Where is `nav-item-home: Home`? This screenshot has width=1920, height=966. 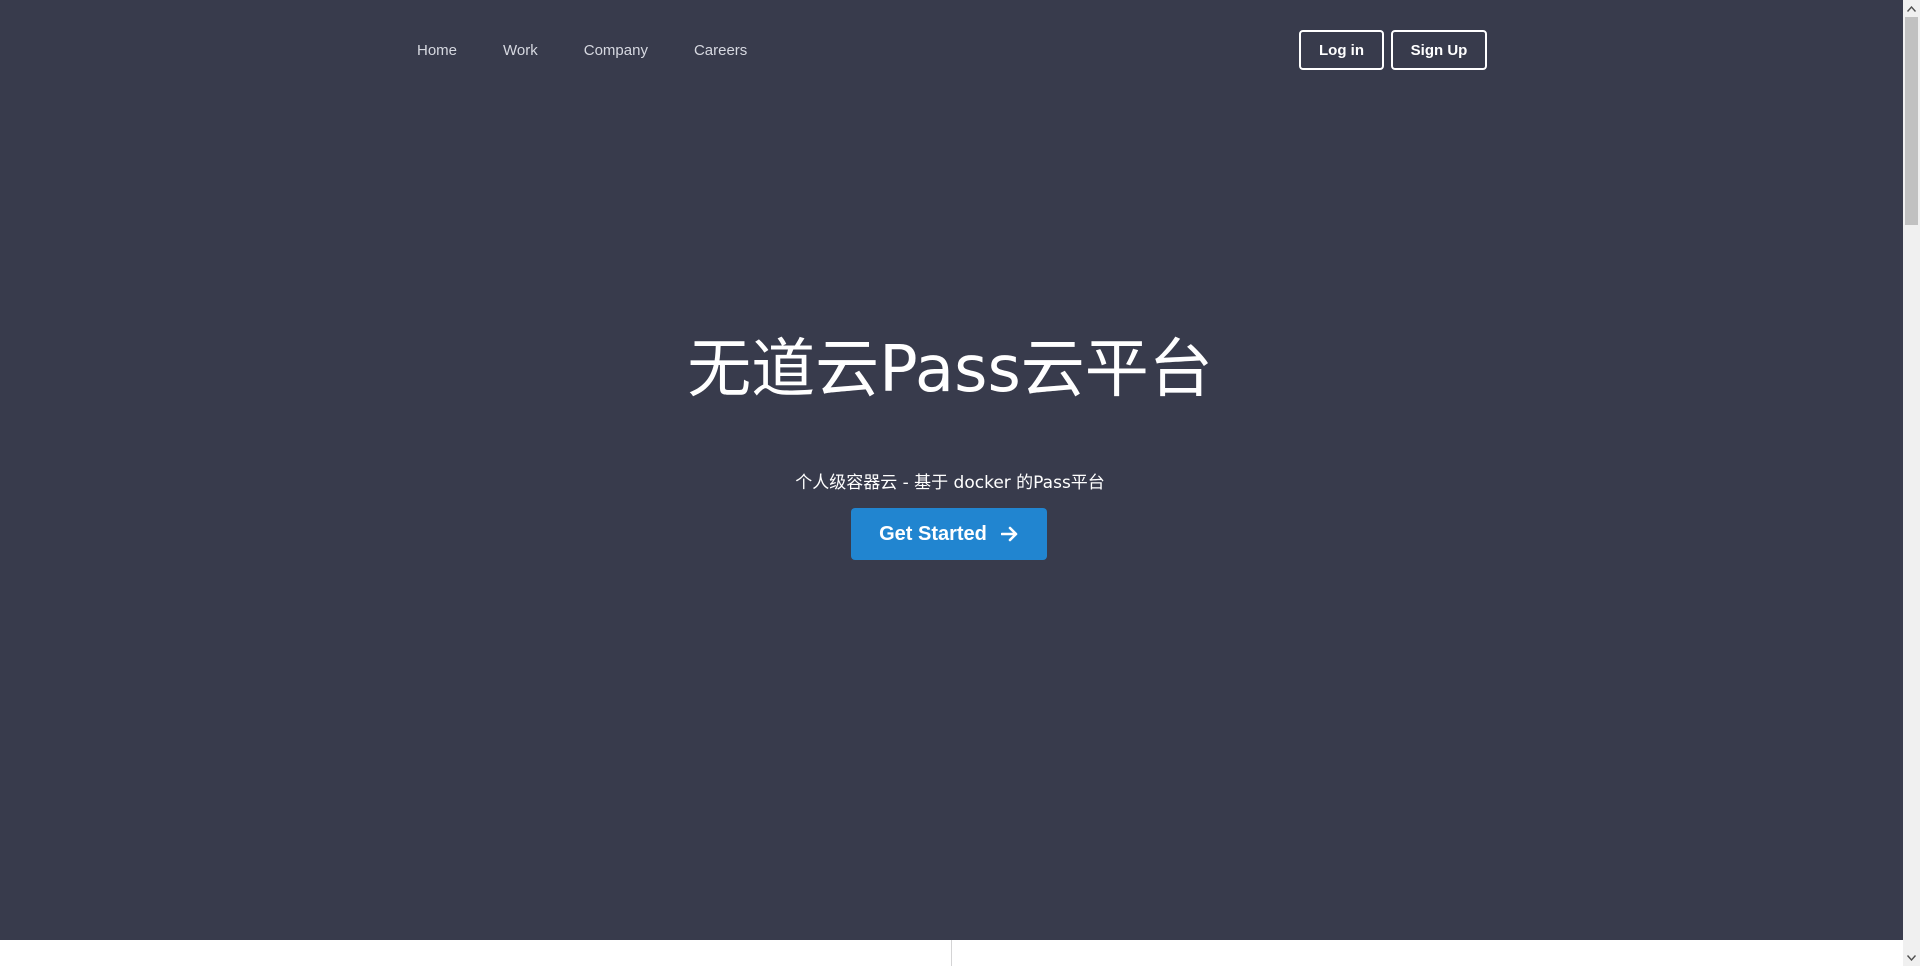 nav-item-home: Home is located at coordinates (437, 50).